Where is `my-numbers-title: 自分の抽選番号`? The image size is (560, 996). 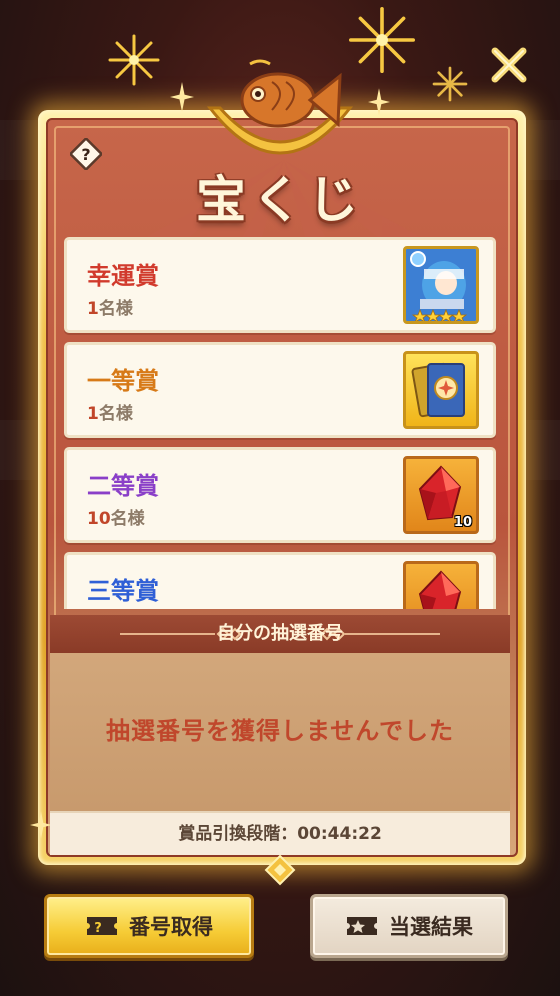
my-numbers-title: 自分の抽選番号 is located at coordinates (280, 633).